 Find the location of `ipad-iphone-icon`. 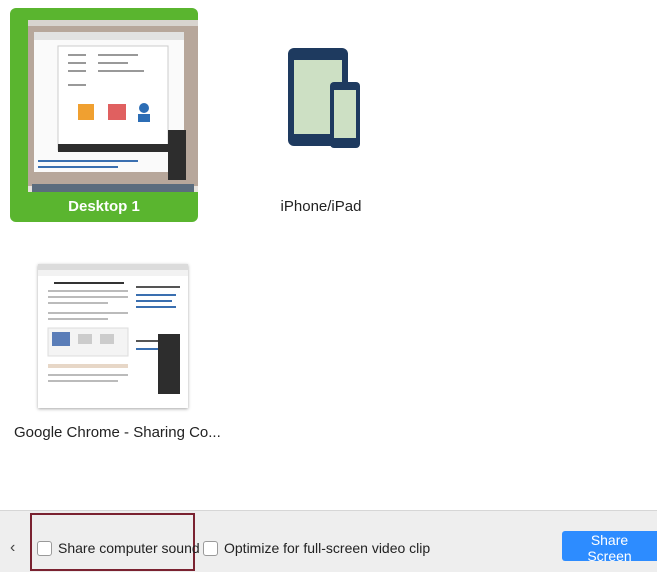

ipad-iphone-icon is located at coordinates (324, 98).